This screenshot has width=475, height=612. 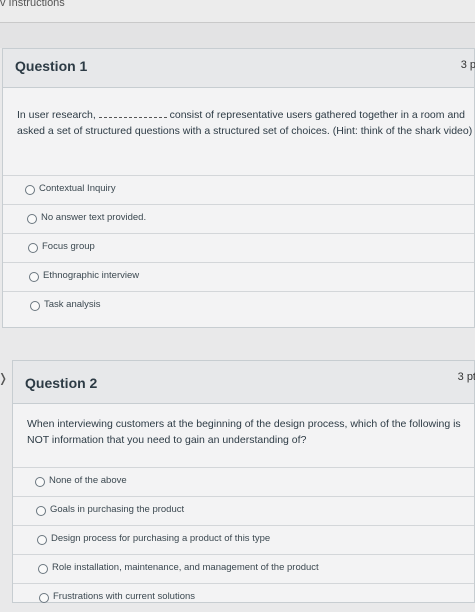 I want to click on answer-option: Focus group, so click(x=238, y=247).